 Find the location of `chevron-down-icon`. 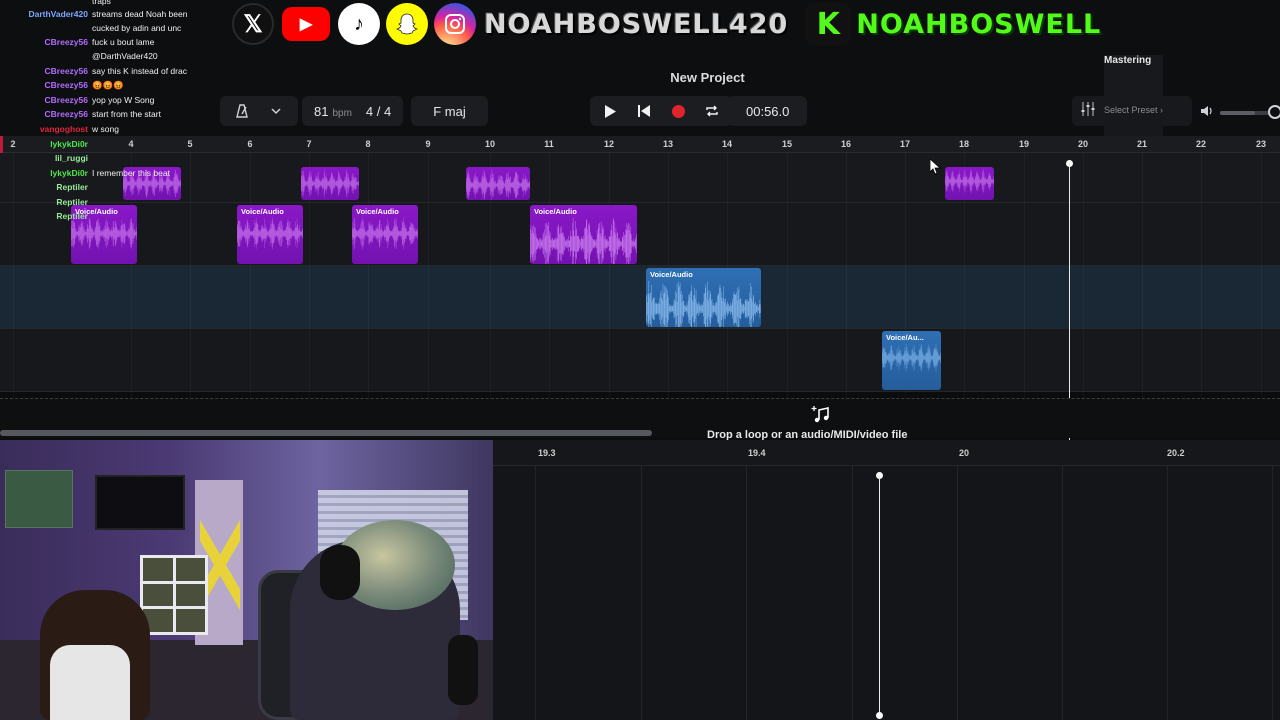

chevron-down-icon is located at coordinates (276, 111).